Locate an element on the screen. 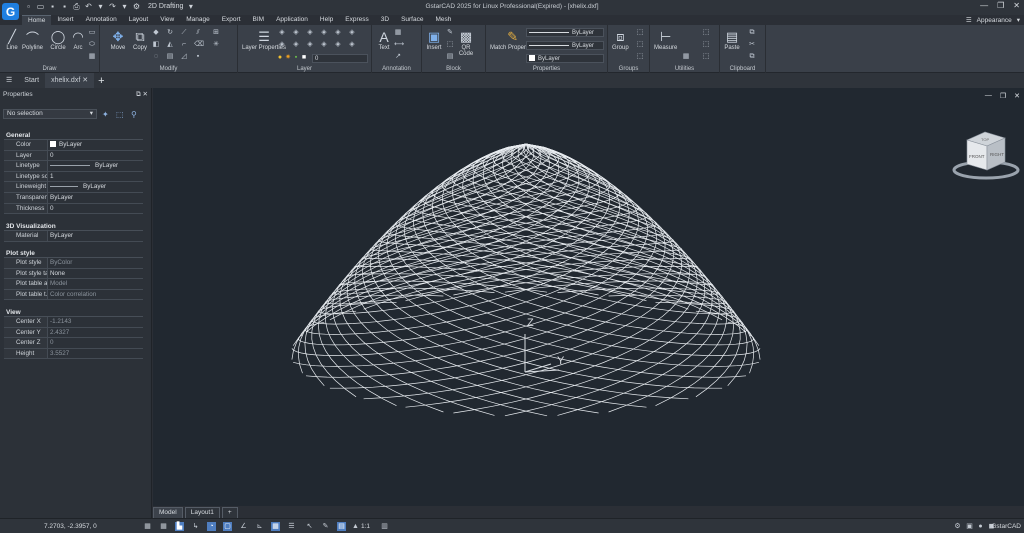  float-icon: ⧉ is located at coordinates (138, 94).